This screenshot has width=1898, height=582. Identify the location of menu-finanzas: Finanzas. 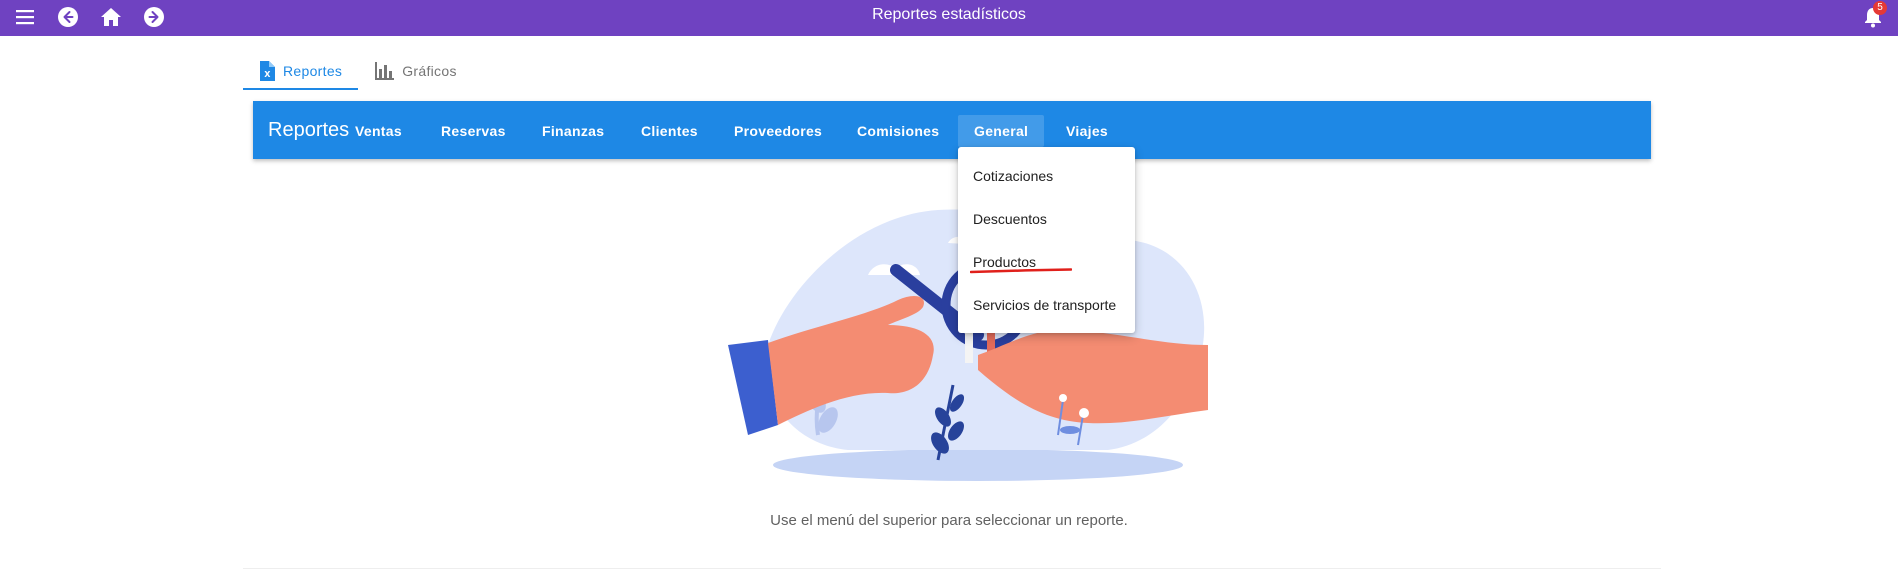
(573, 131).